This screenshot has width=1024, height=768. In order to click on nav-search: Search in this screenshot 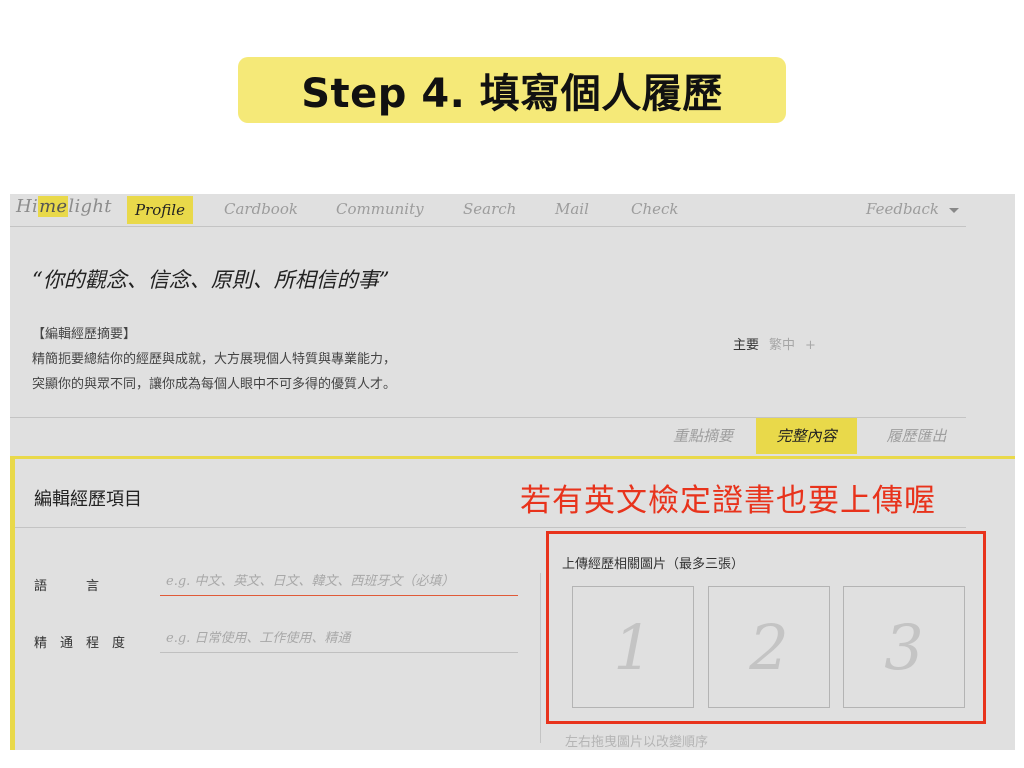, I will do `click(489, 209)`.